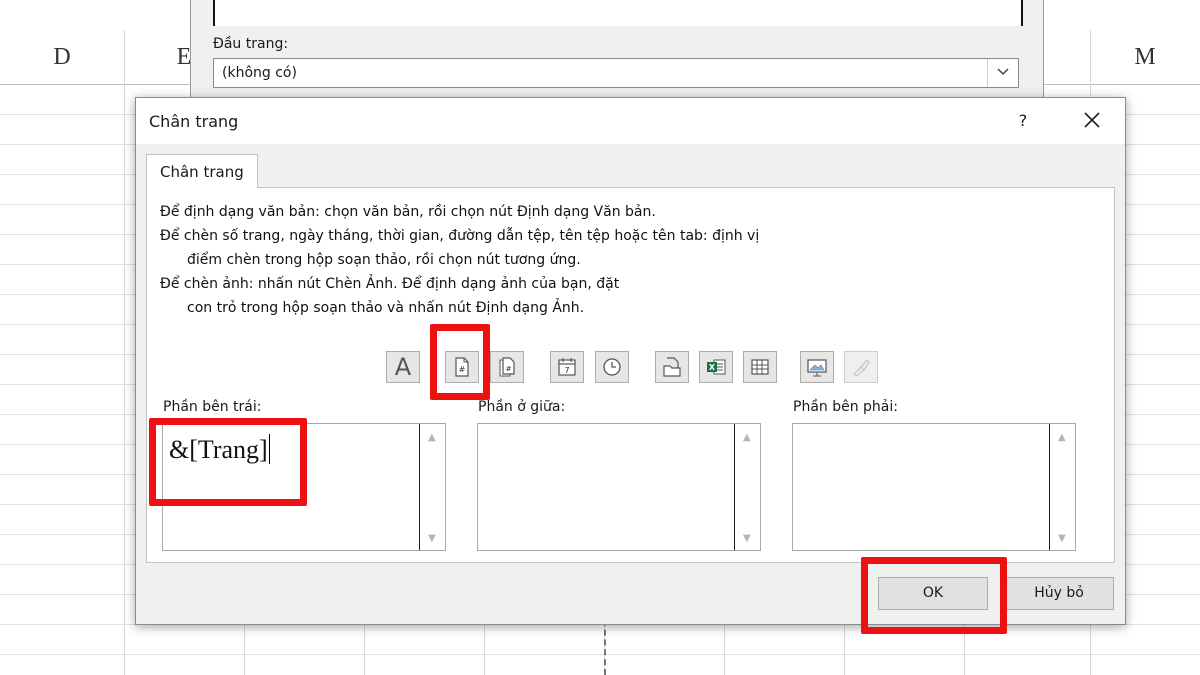 This screenshot has width=1200, height=675. What do you see at coordinates (304, 487) in the screenshot?
I see `left-section-editor: &[Trang] ▲ ▼` at bounding box center [304, 487].